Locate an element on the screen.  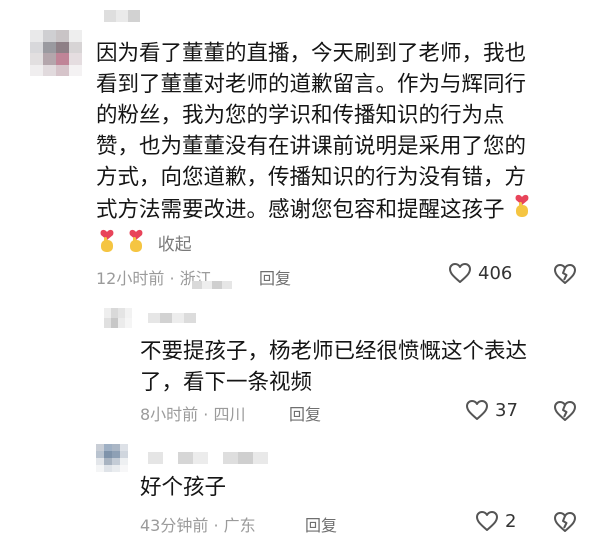
collapse-button: 收起 is located at coordinates (175, 245).